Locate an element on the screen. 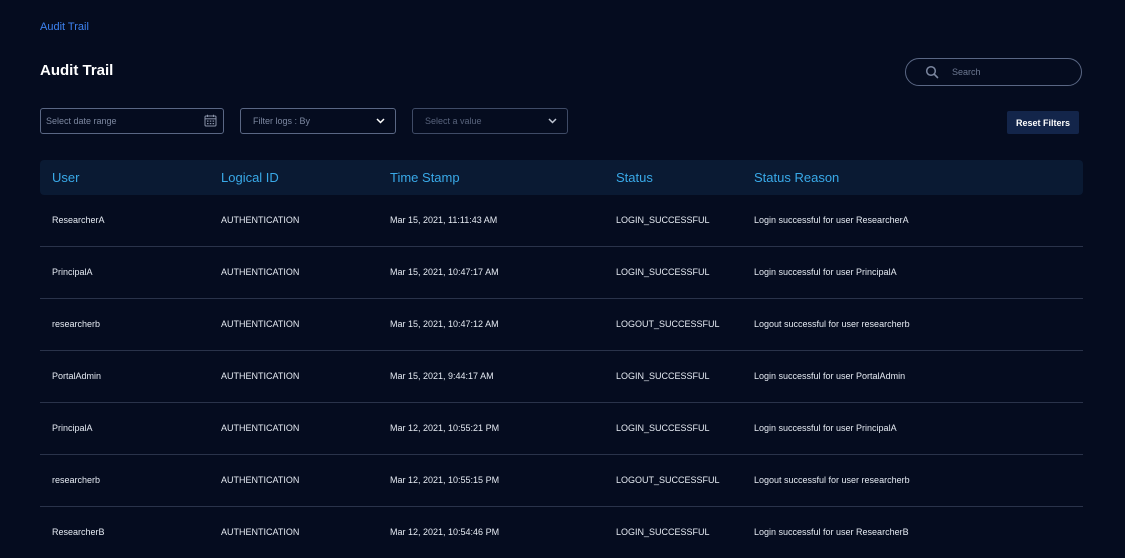 This screenshot has height=558, width=1125. cell-status-reason: Login successful for user ResearcherB is located at coordinates (831, 532).